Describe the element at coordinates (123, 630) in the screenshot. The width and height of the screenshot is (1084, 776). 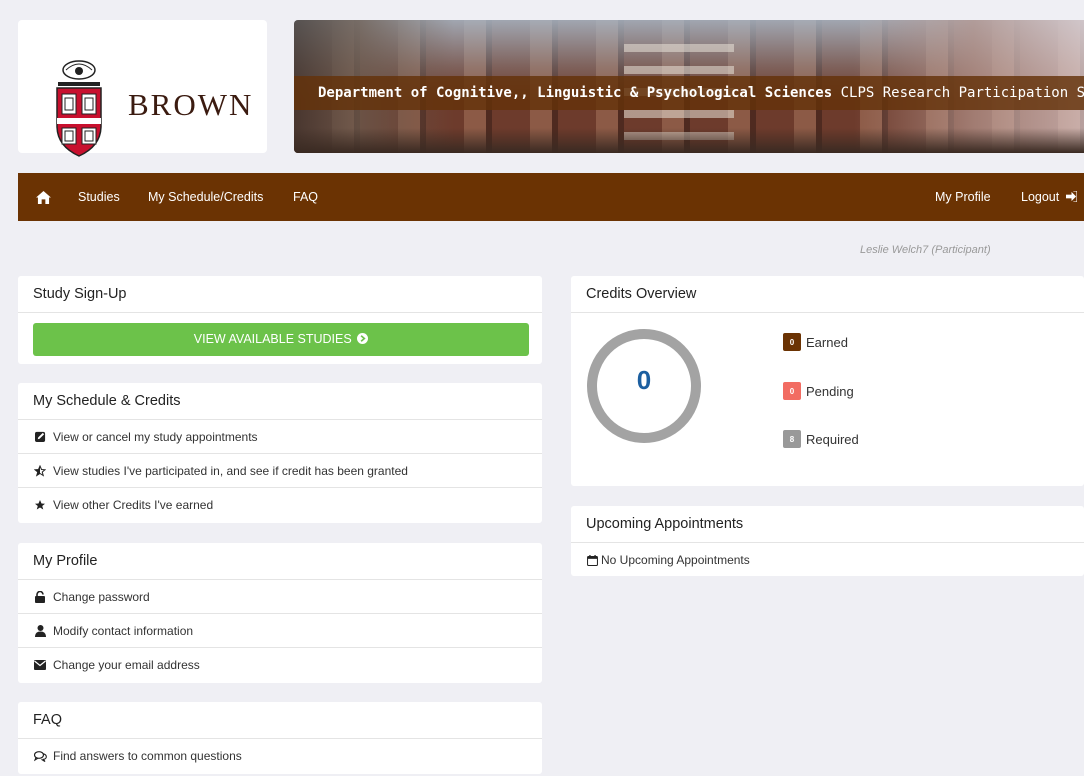
I see `modify-contact-label: Modify contact information` at that location.